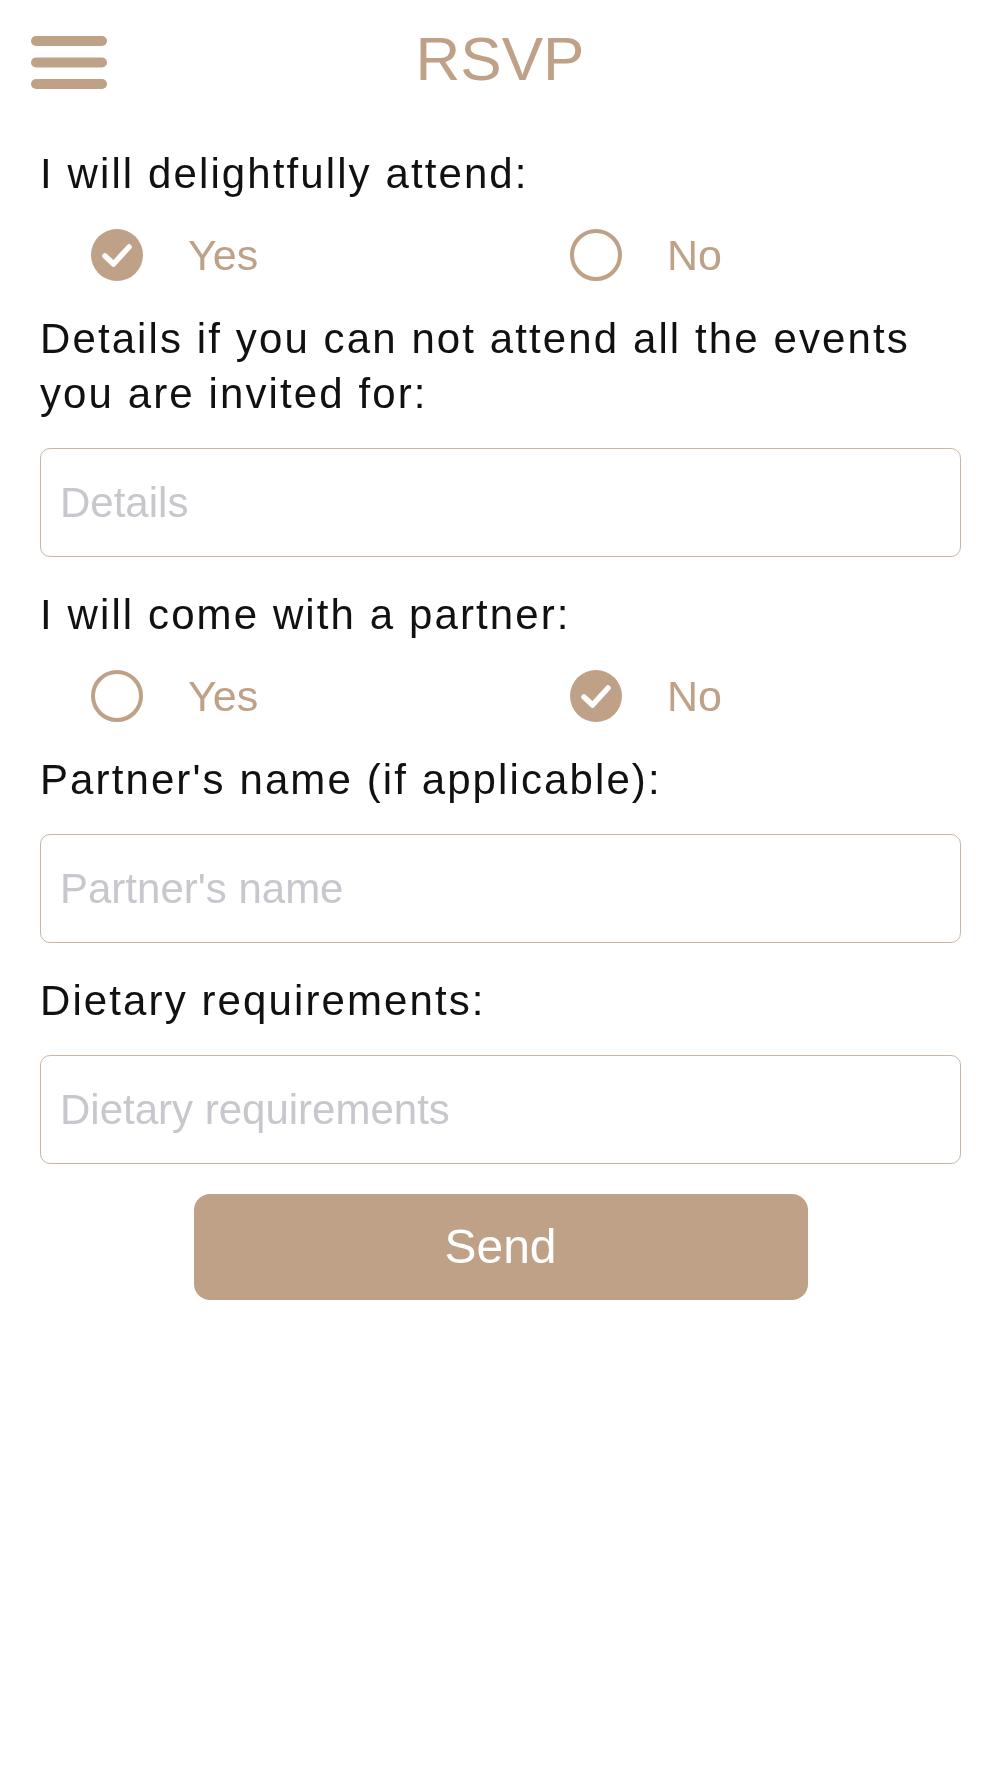 This screenshot has height=1778, width=1000. I want to click on page-title: RSVP, so click(500, 59).